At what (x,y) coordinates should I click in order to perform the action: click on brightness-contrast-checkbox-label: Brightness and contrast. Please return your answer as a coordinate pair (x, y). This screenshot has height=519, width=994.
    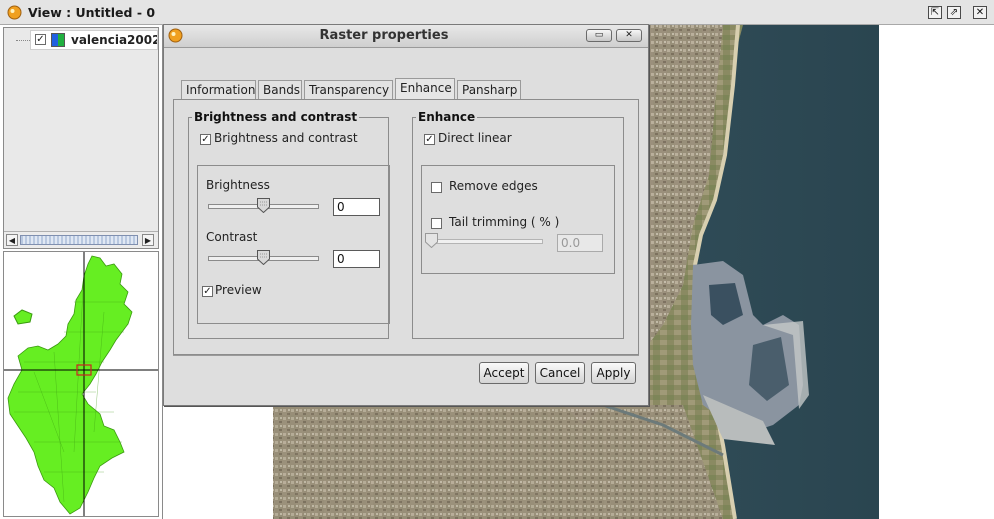
    Looking at the image, I should click on (286, 138).